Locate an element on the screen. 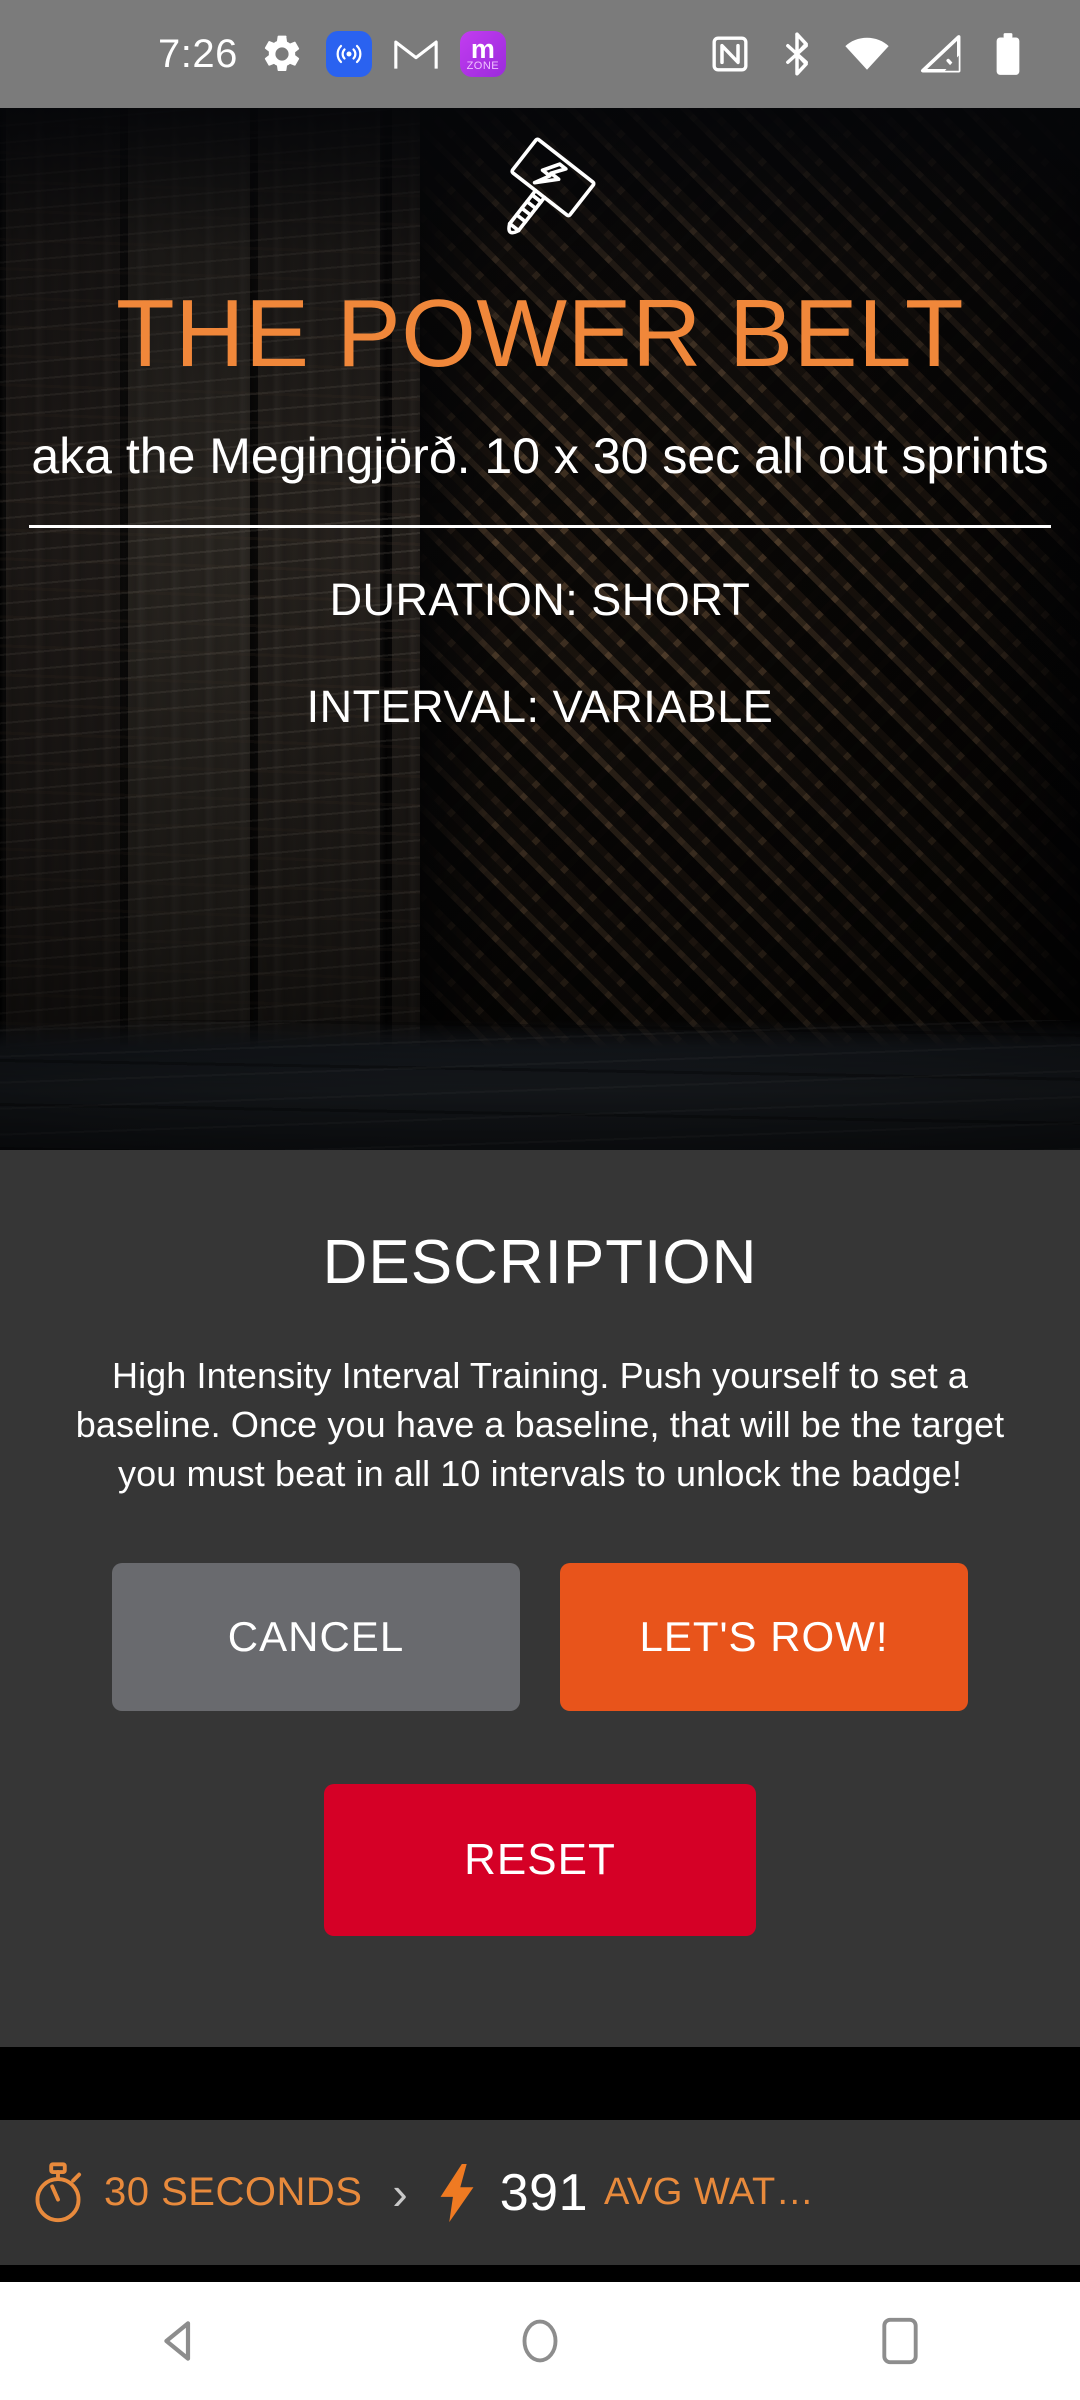 The width and height of the screenshot is (1080, 2400). mzone-letter: m is located at coordinates (482, 48).